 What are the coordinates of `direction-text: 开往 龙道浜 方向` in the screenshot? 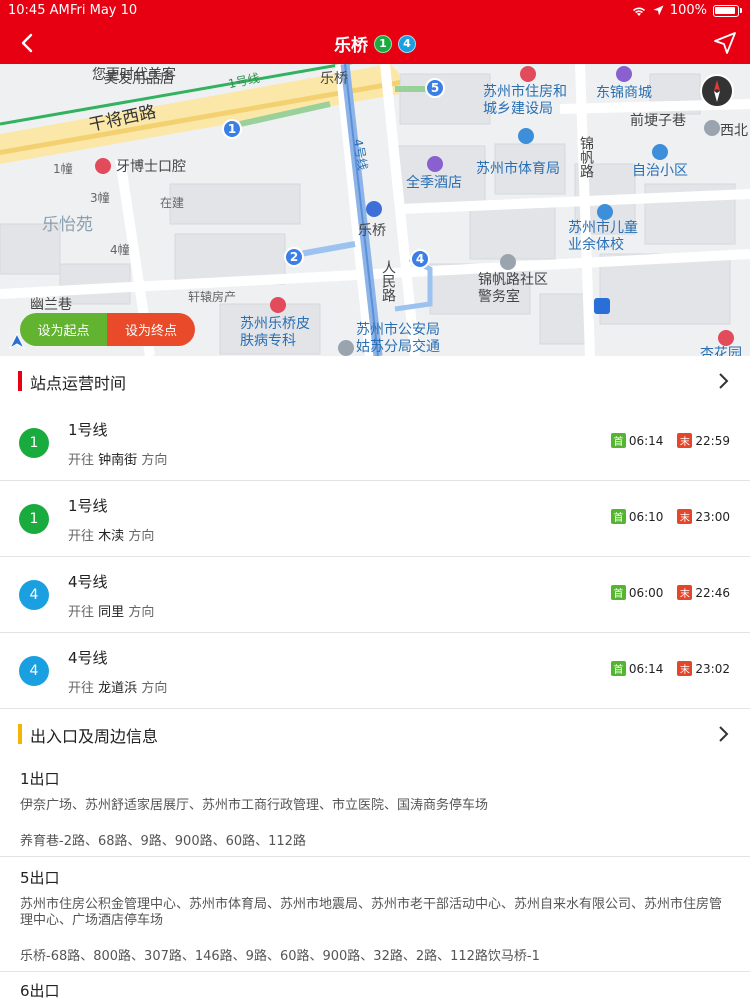 It's located at (118, 688).